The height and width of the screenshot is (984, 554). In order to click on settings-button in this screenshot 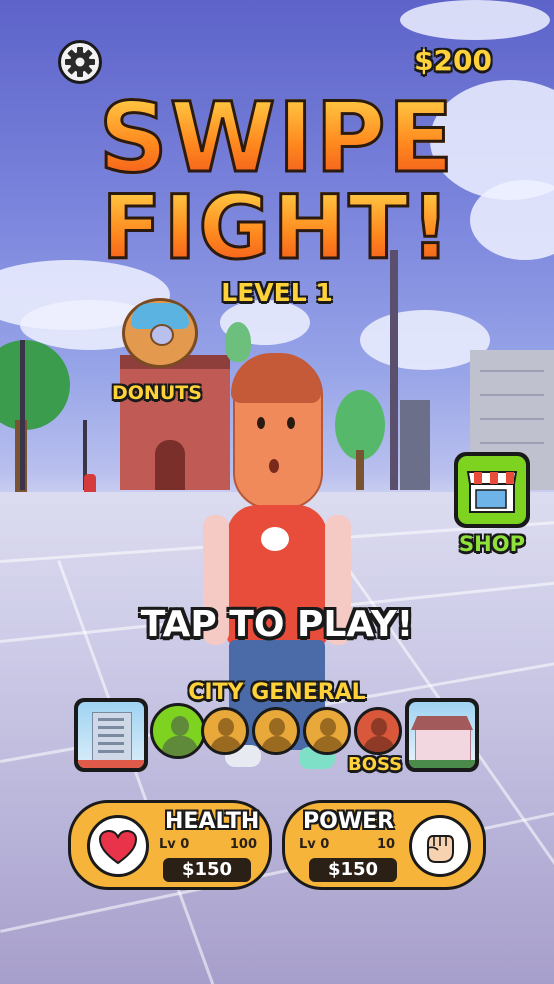, I will do `click(80, 62)`.